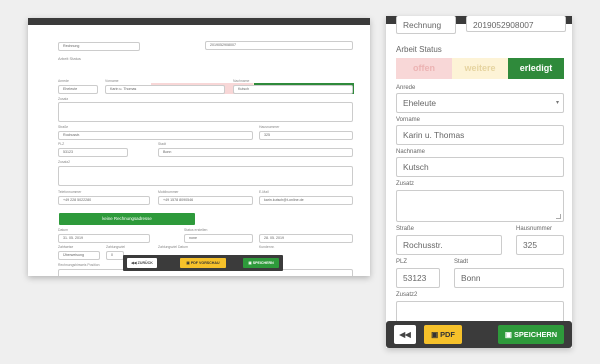  I want to click on mobile-stadt-label: Stadt, so click(461, 262).